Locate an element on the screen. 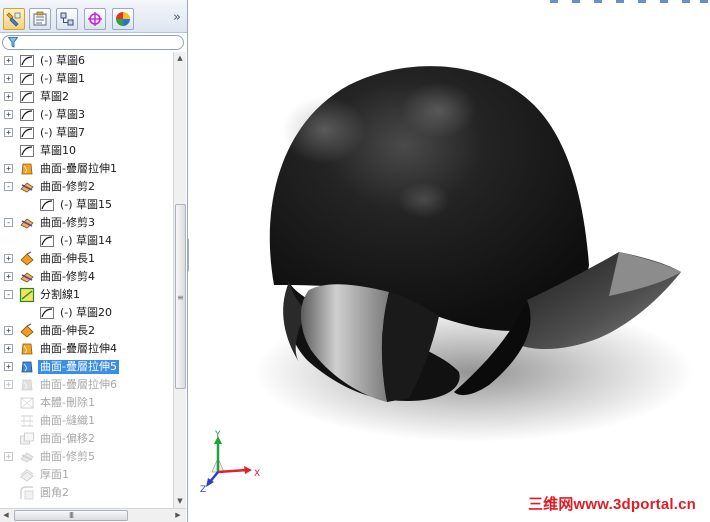  tree-item-label: 曲面-疊層拉伸5 is located at coordinates (78, 367).